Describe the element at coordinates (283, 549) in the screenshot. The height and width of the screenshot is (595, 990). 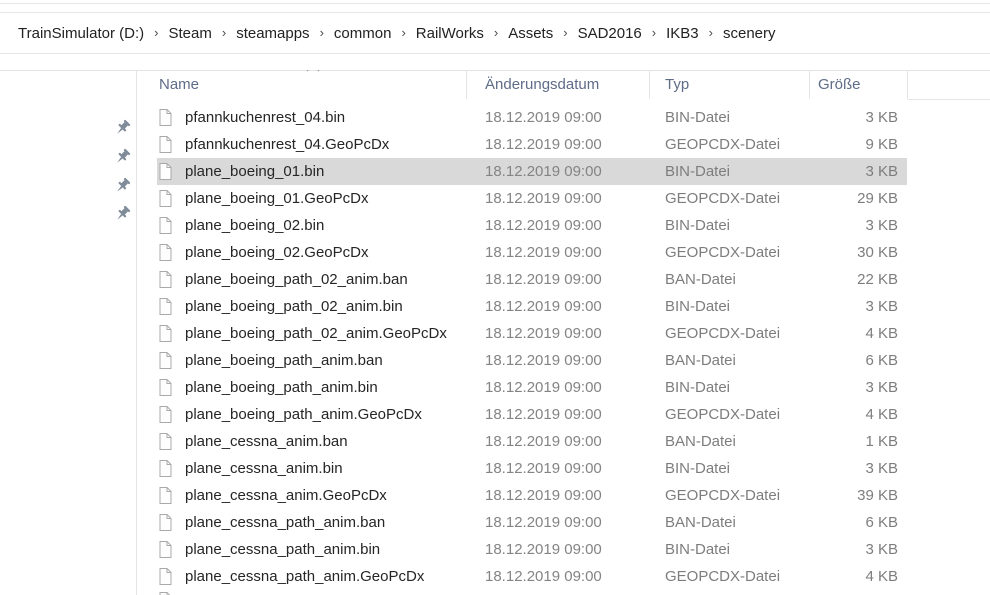
I see `file-name: plane_cessna_path_anim.bin` at that location.